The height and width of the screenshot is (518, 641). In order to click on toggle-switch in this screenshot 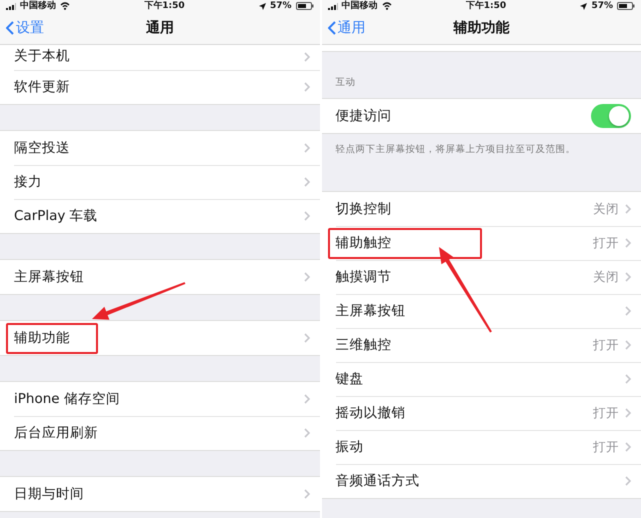, I will do `click(611, 116)`.